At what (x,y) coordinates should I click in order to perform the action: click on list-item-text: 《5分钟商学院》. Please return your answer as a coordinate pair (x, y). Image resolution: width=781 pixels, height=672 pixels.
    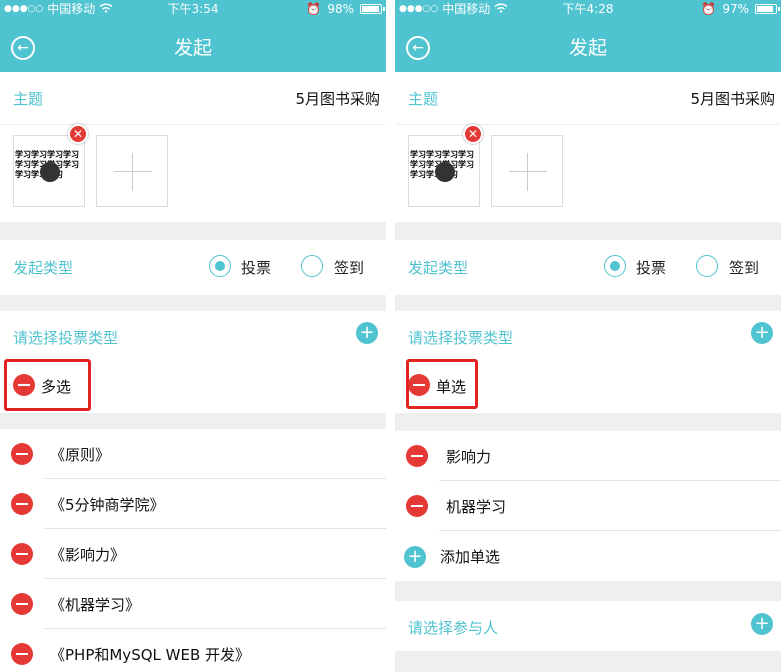
    Looking at the image, I should click on (107, 504).